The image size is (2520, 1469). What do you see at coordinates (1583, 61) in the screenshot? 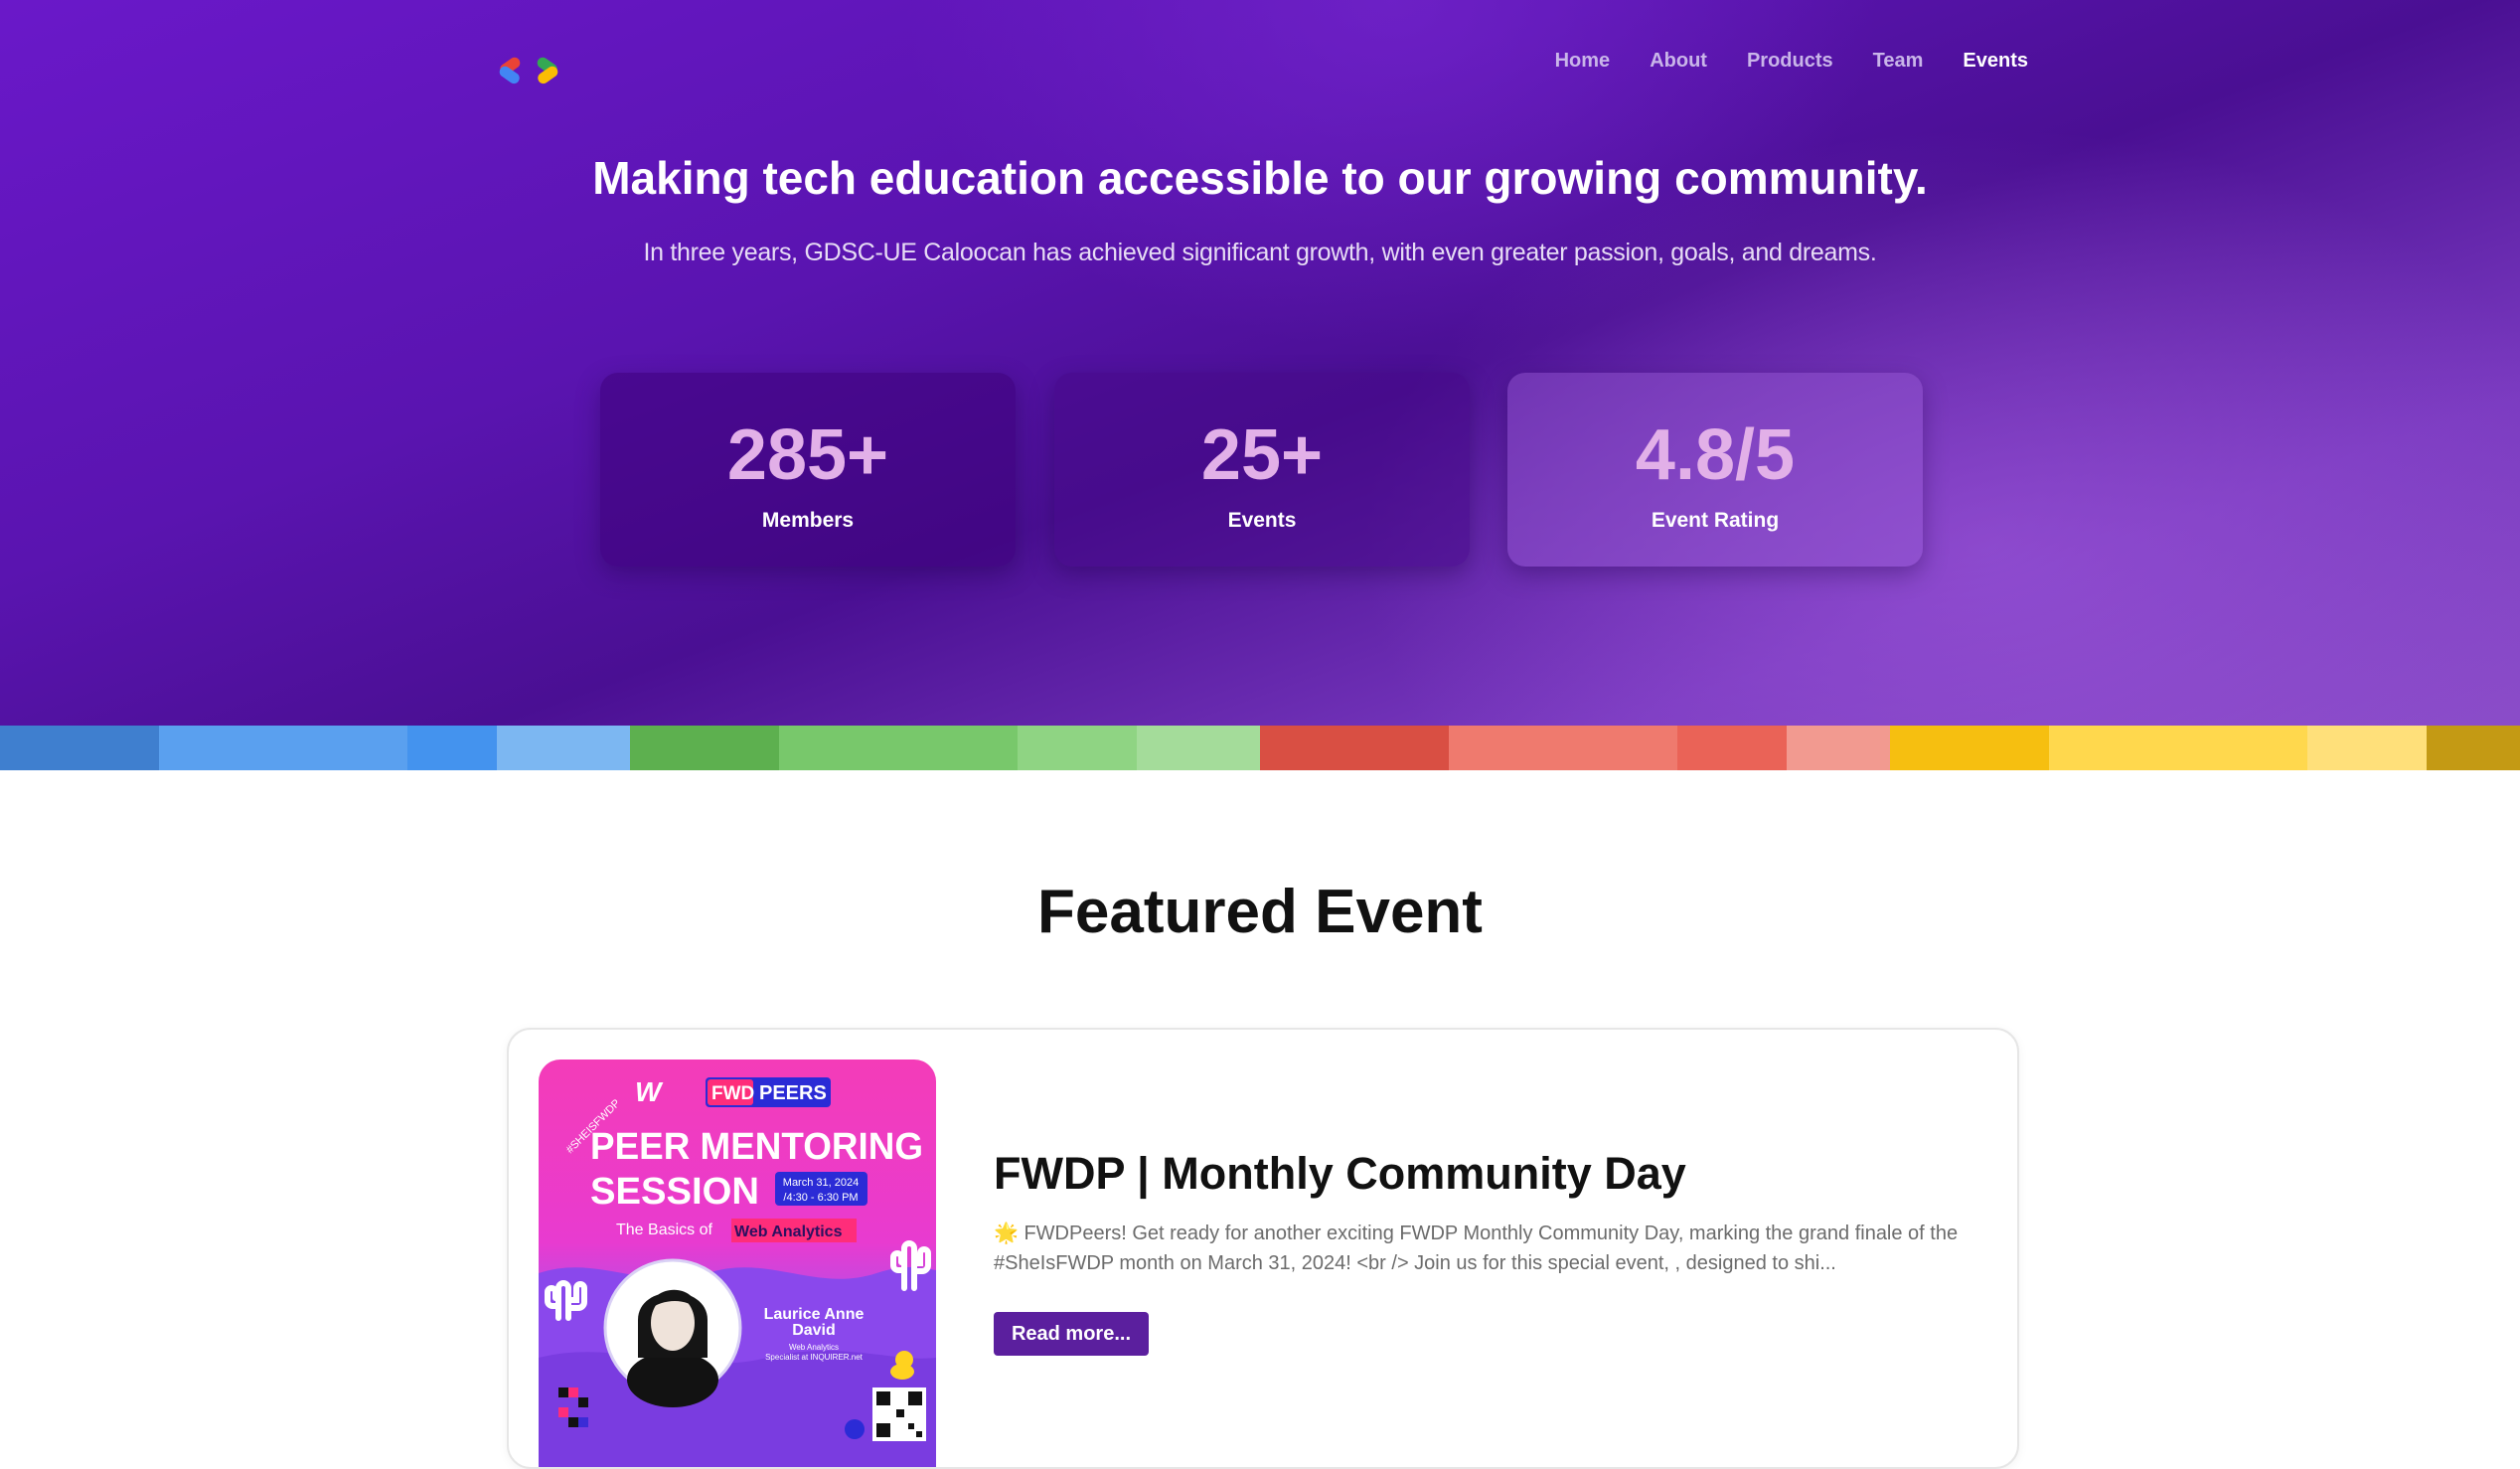
I see `nav-home: Home` at bounding box center [1583, 61].